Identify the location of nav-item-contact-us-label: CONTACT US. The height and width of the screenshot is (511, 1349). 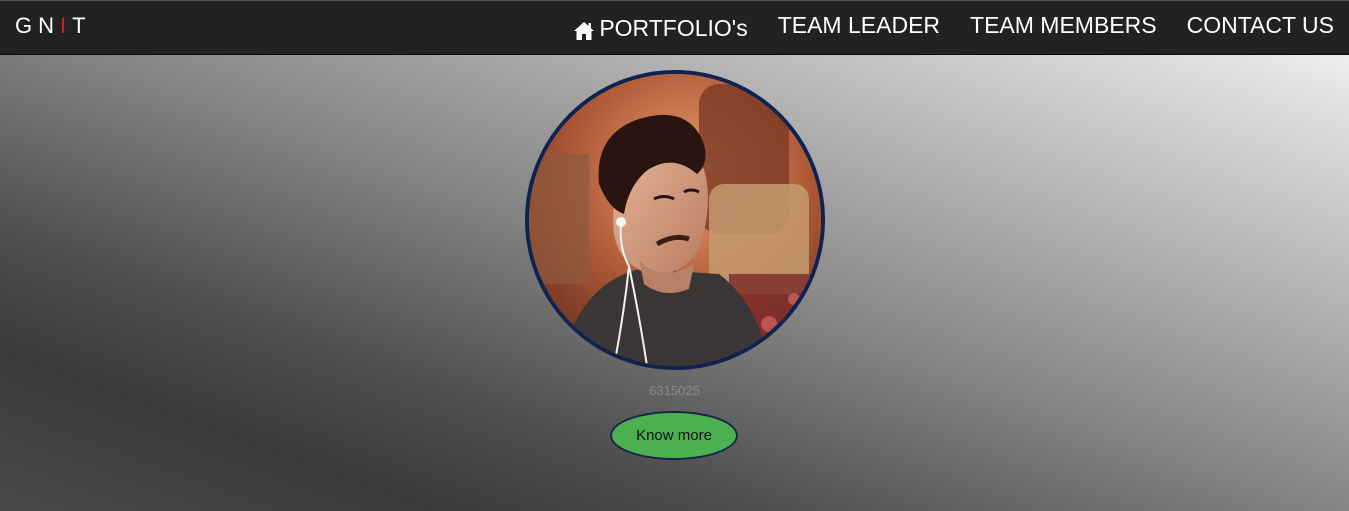
(1260, 25).